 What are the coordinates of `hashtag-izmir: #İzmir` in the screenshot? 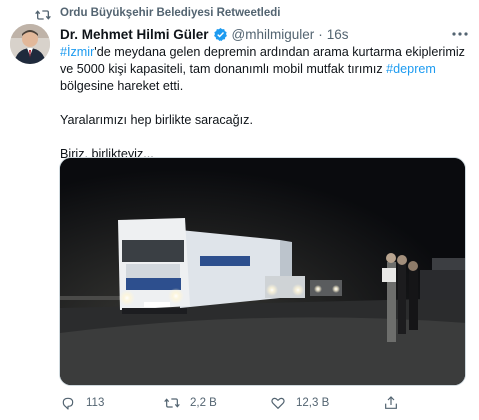 It's located at (77, 52).